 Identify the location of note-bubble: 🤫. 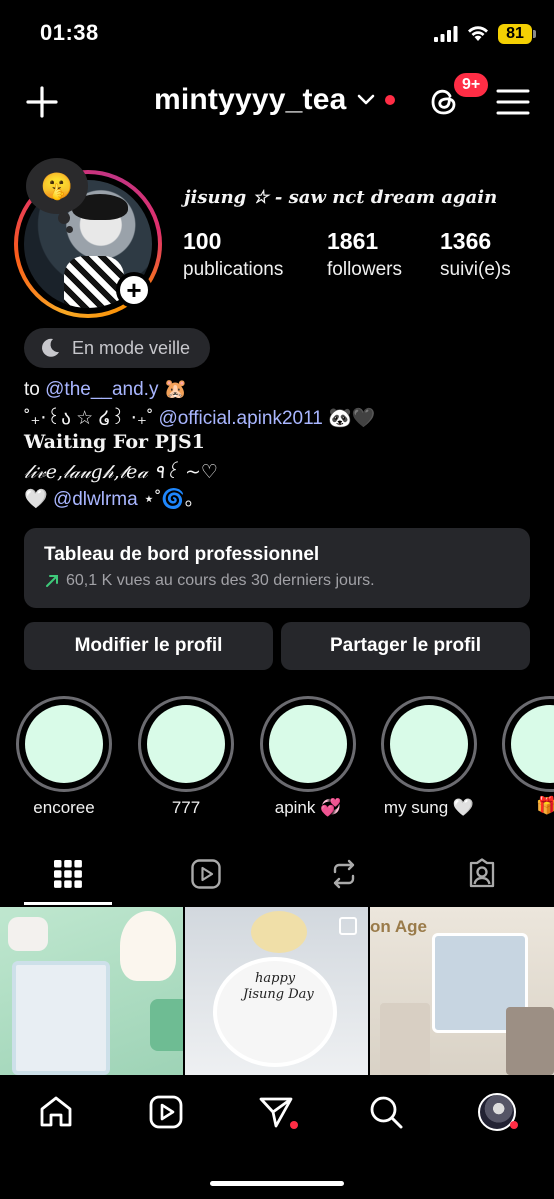
(57, 186).